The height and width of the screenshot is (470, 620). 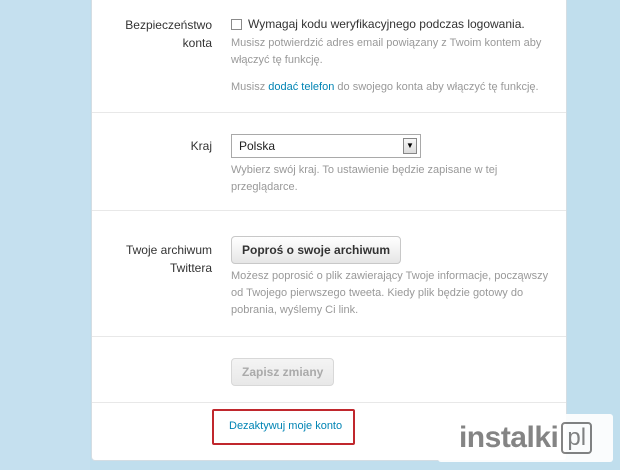 What do you see at coordinates (391, 372) in the screenshot?
I see `save-field: Zapisz zmiany` at bounding box center [391, 372].